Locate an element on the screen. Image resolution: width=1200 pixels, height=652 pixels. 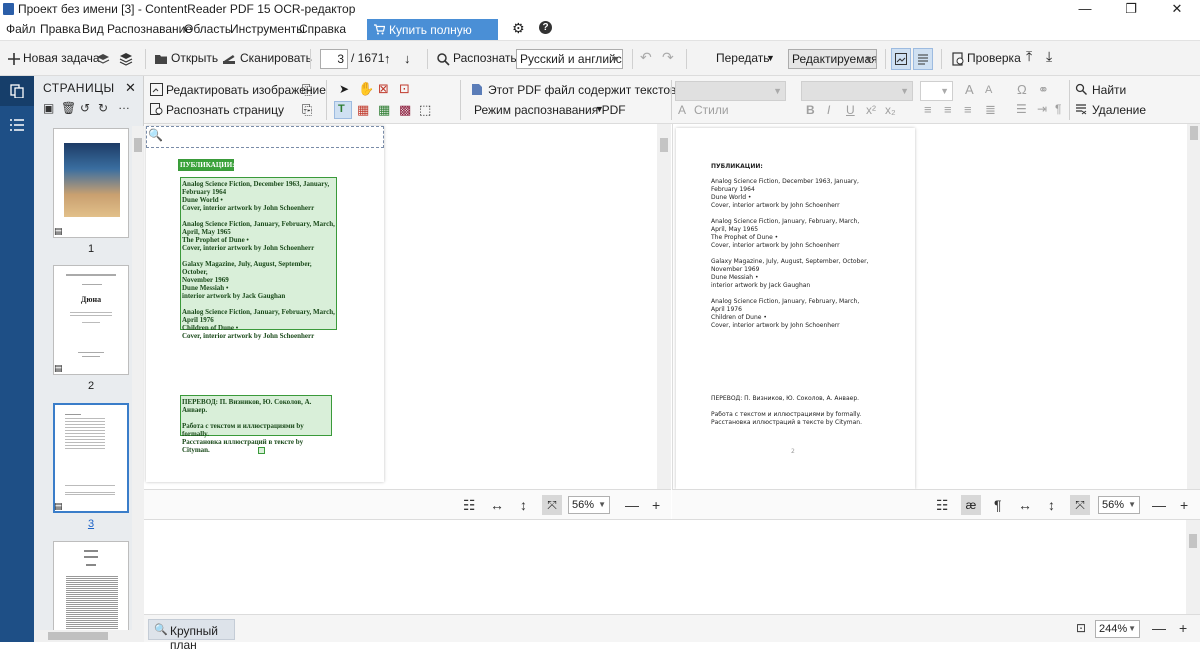
list-icon is located at coordinates (17, 125).